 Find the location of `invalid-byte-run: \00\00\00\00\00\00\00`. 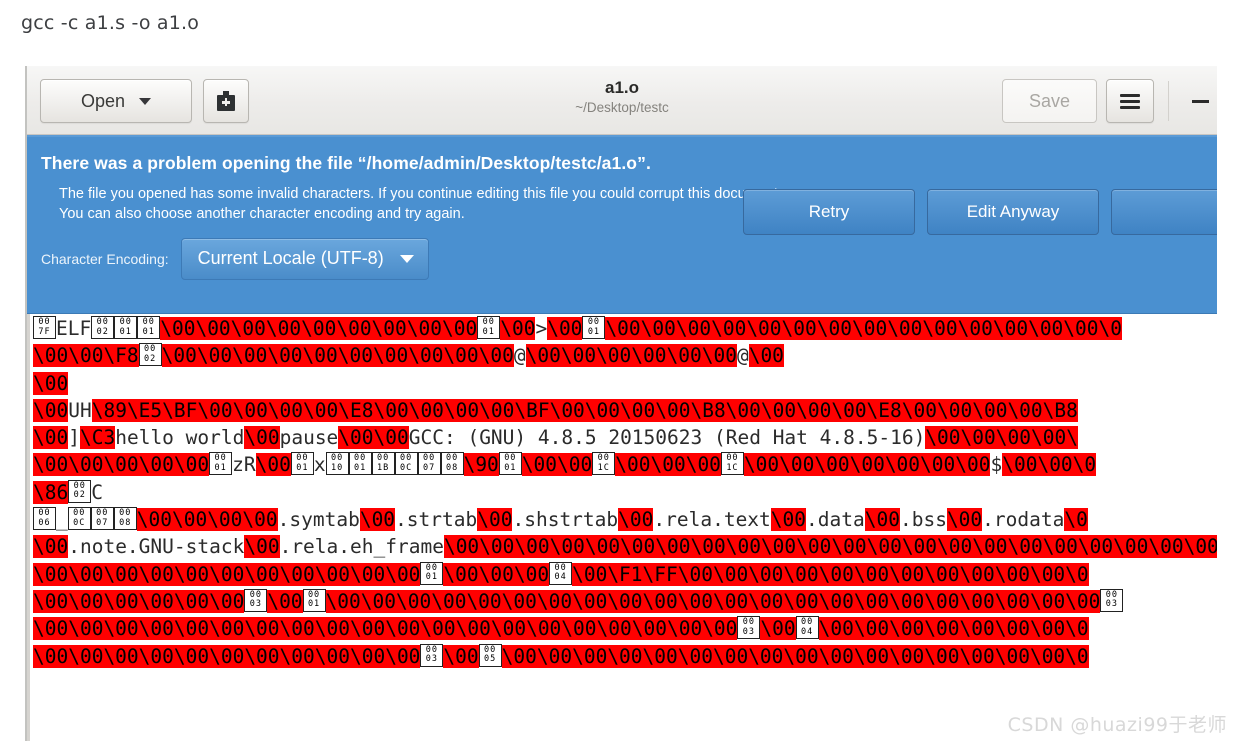

invalid-byte-run: \00\00\00\00\00\00\00 is located at coordinates (867, 465).